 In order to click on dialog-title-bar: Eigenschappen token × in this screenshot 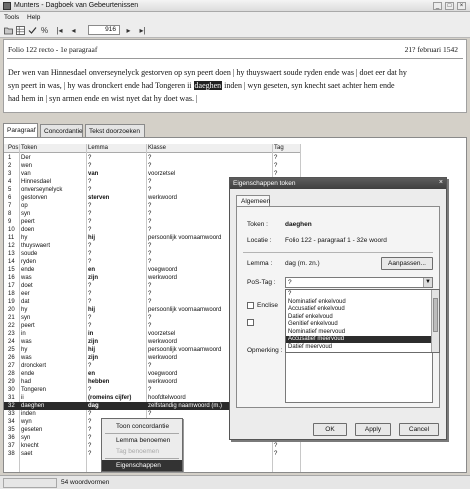, I will do `click(338, 183)`.